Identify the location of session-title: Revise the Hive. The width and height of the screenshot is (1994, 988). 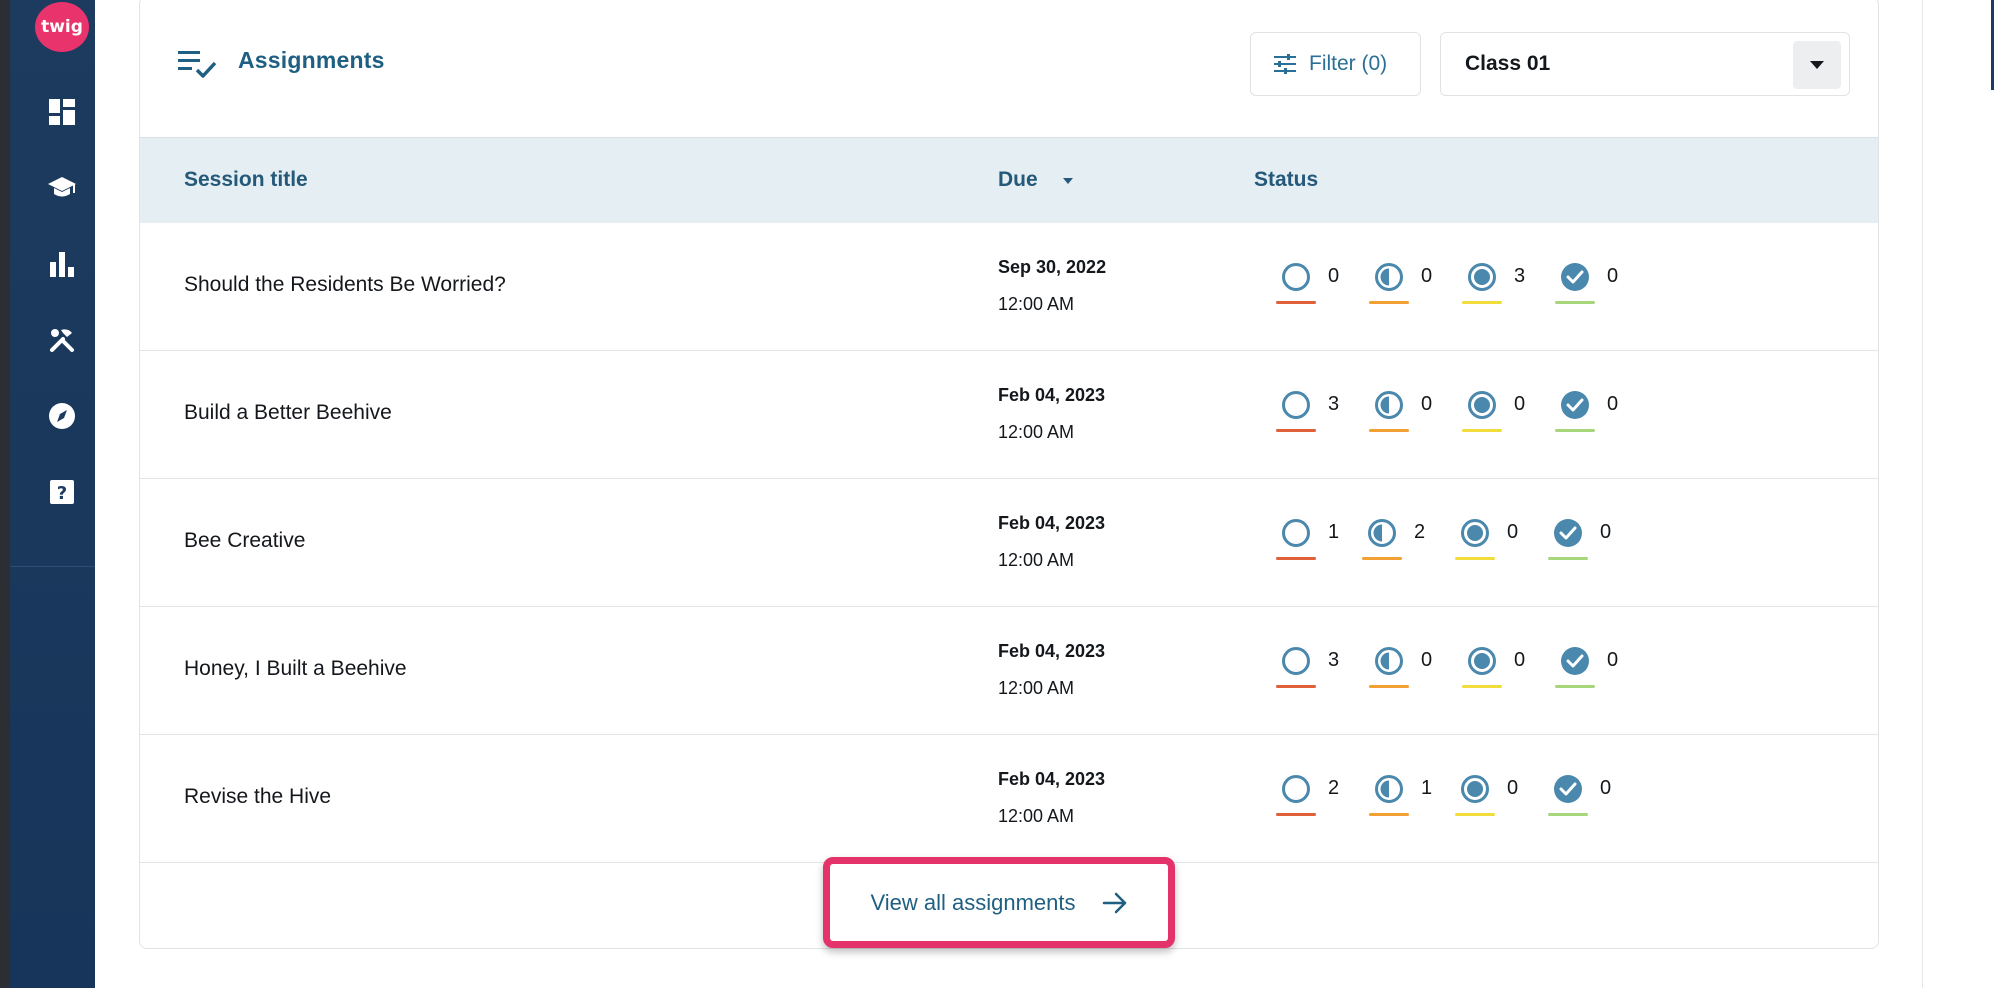
(257, 797).